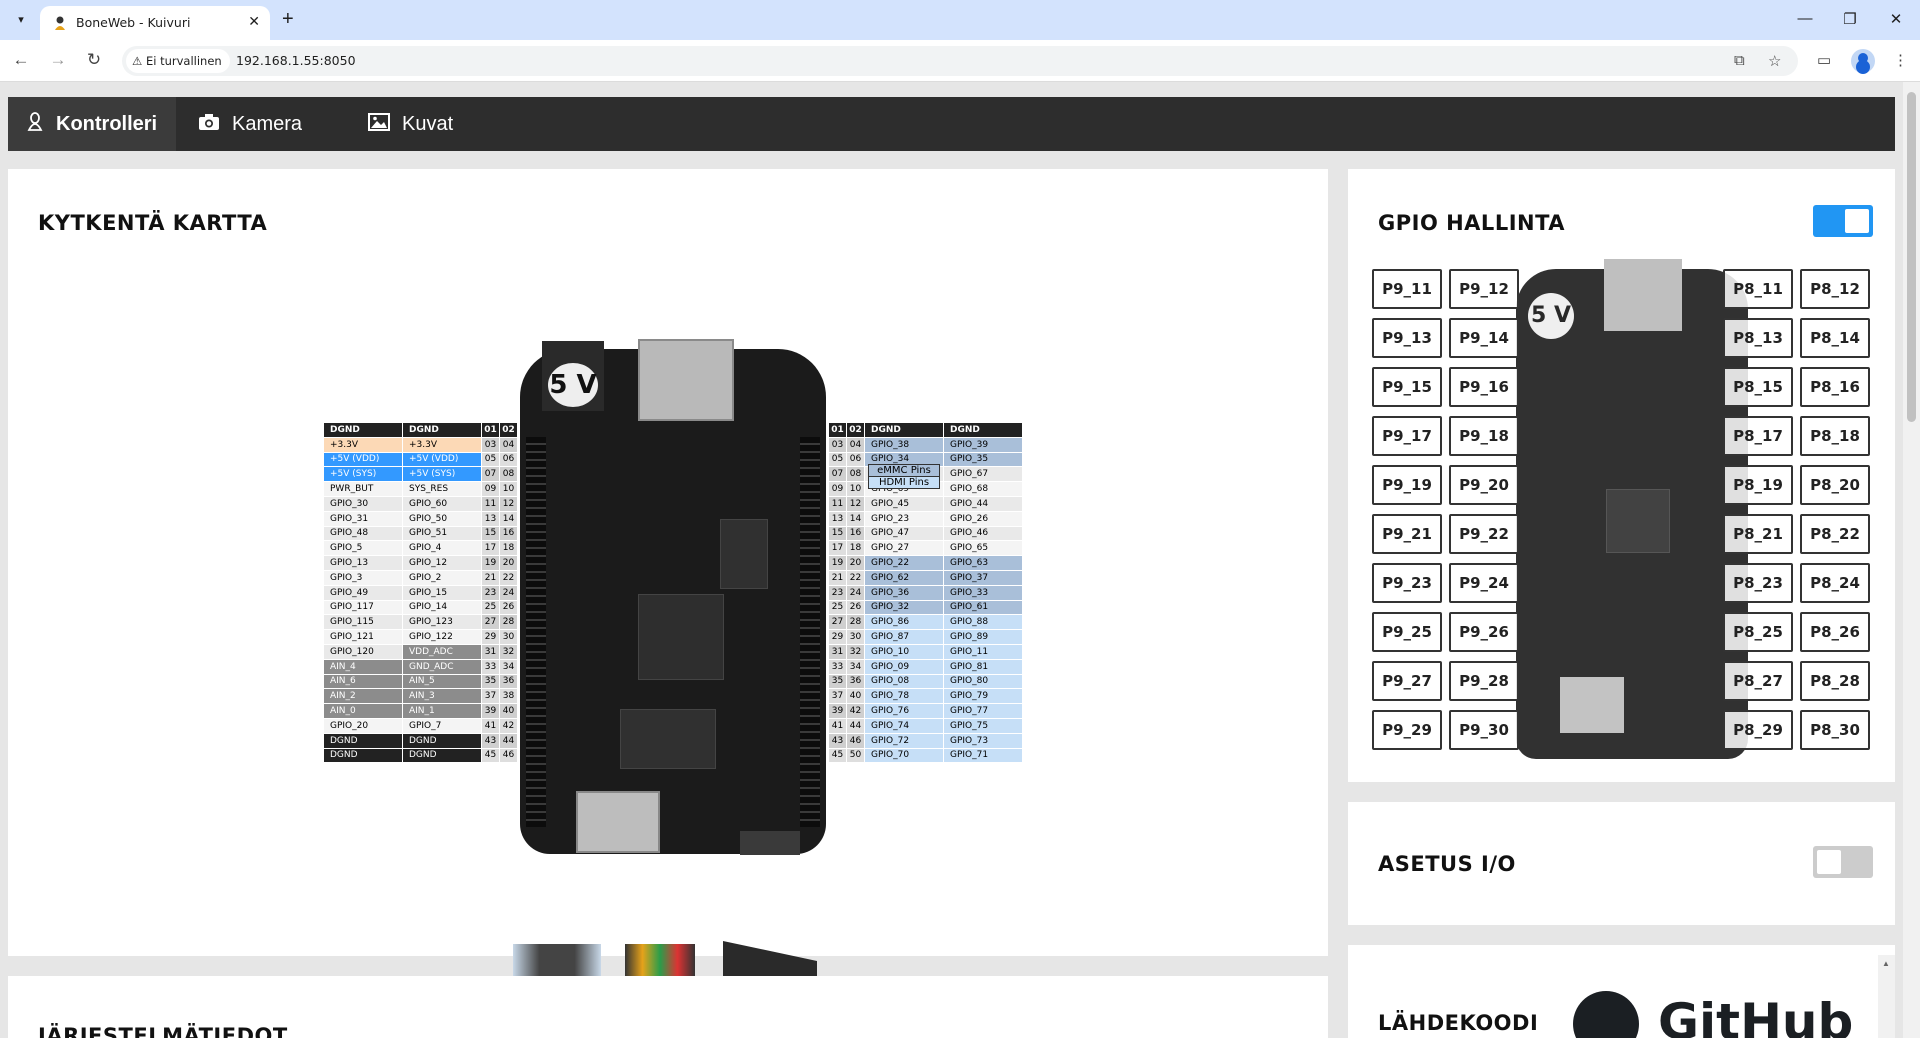 This screenshot has height=1038, width=1920. What do you see at coordinates (837, 637) in the screenshot?
I see `pin-number: 29` at bounding box center [837, 637].